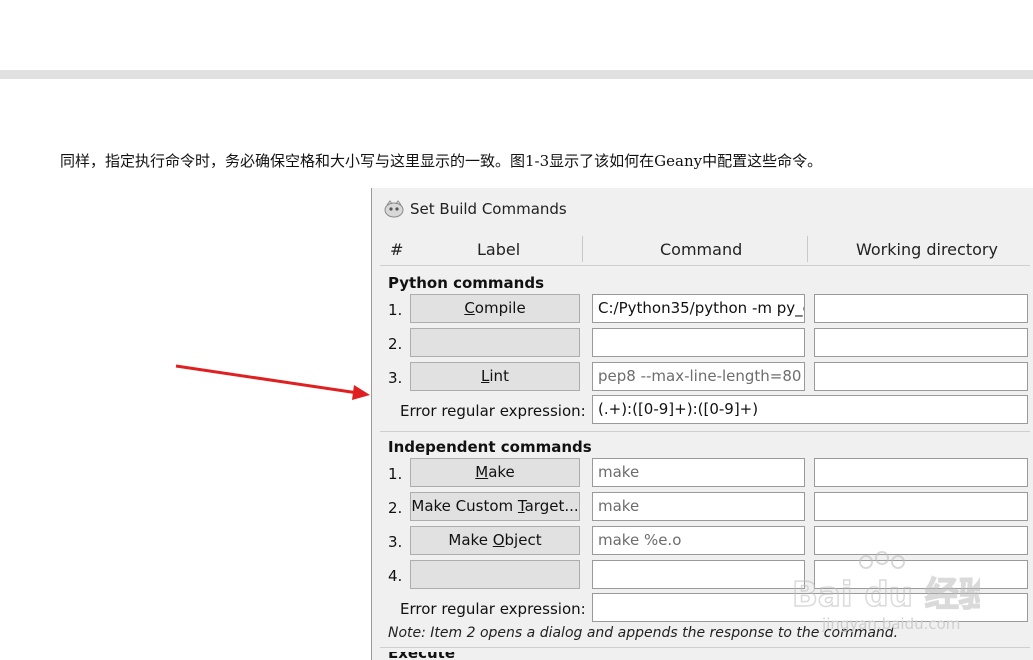  What do you see at coordinates (886, 595) in the screenshot?
I see `watermark-brand: Bai du 经验` at bounding box center [886, 595].